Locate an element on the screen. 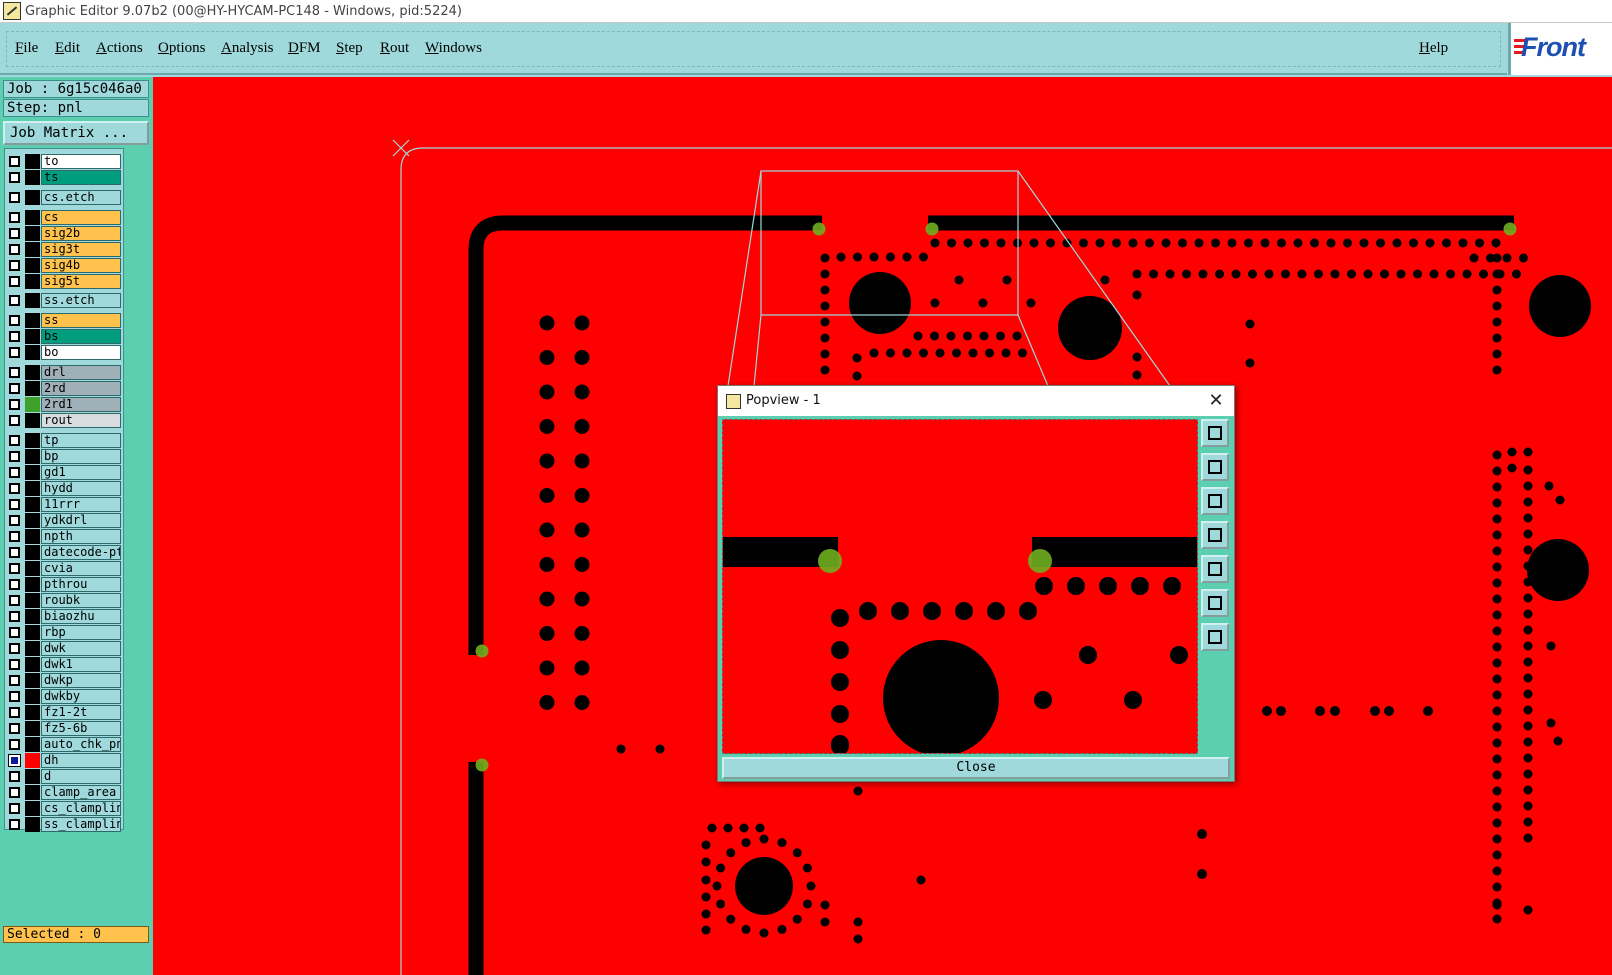  layer-row-2rd1: 2rd1 is located at coordinates (64, 404).